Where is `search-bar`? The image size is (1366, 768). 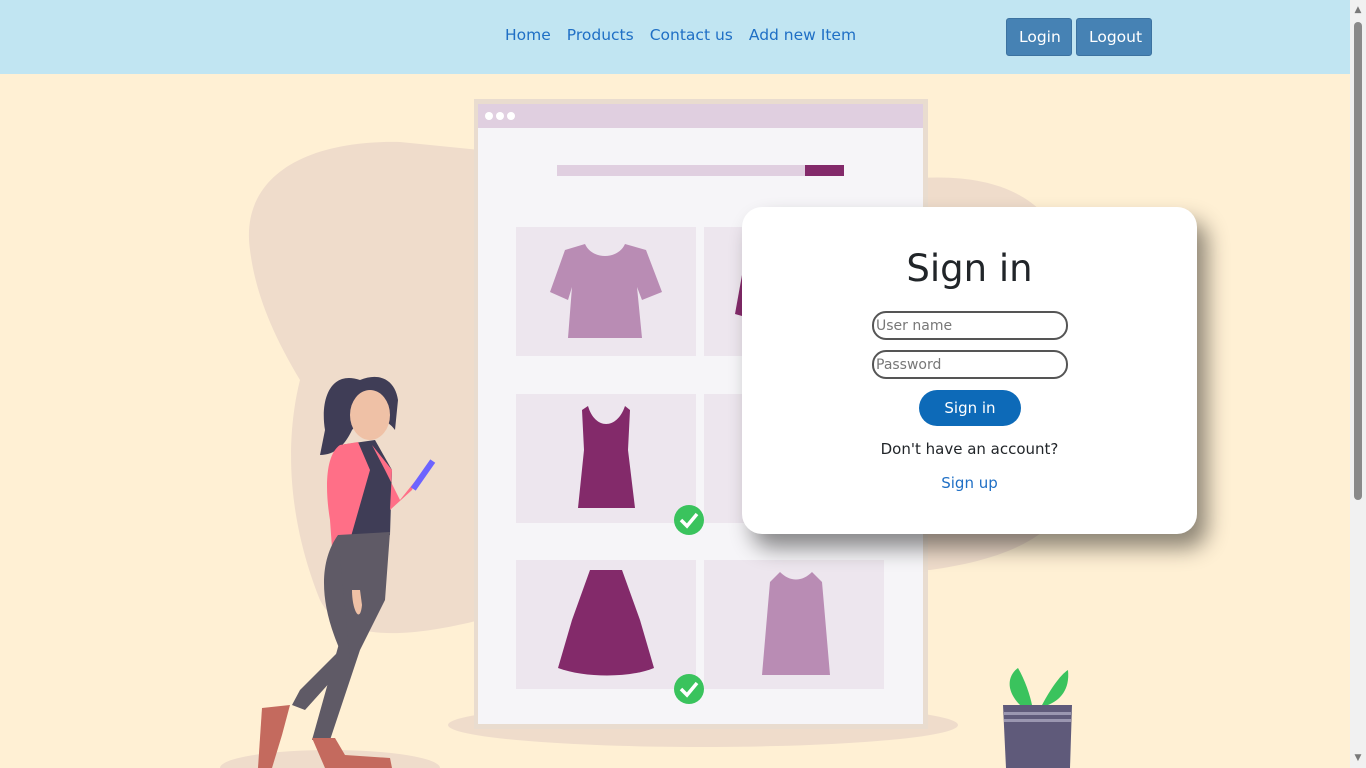 search-bar is located at coordinates (682, 170).